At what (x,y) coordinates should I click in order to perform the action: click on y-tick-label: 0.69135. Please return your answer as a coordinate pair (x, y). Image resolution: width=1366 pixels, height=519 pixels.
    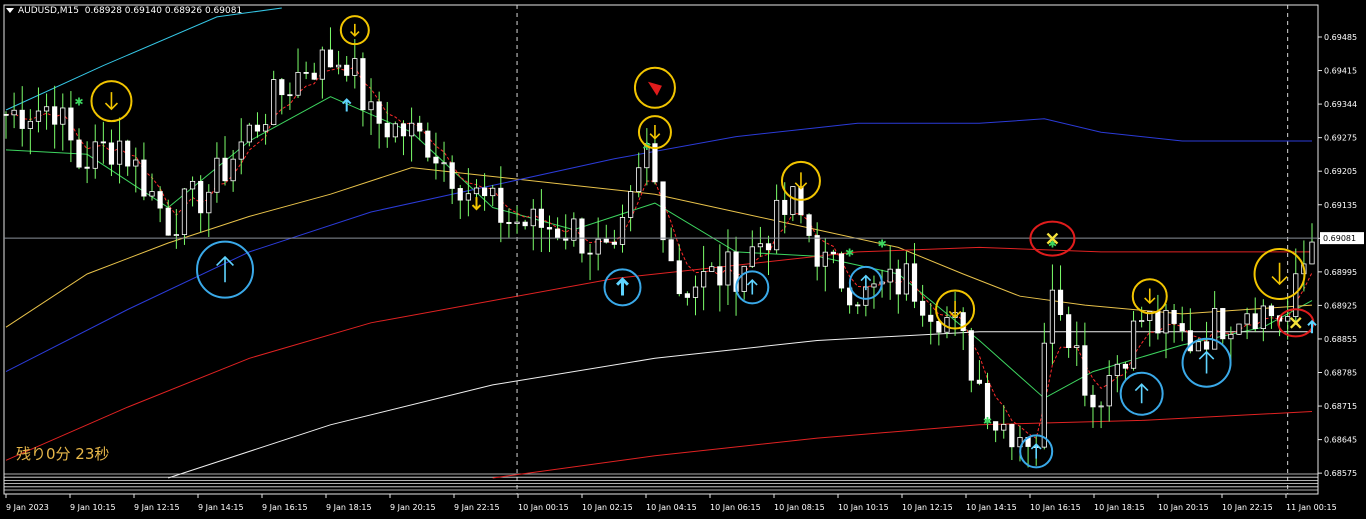
    Looking at the image, I should click on (1340, 205).